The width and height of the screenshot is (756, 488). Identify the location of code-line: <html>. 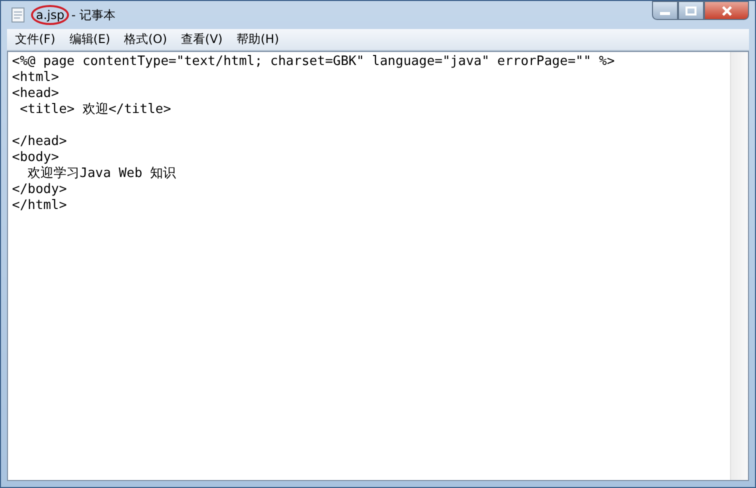
(35, 78).